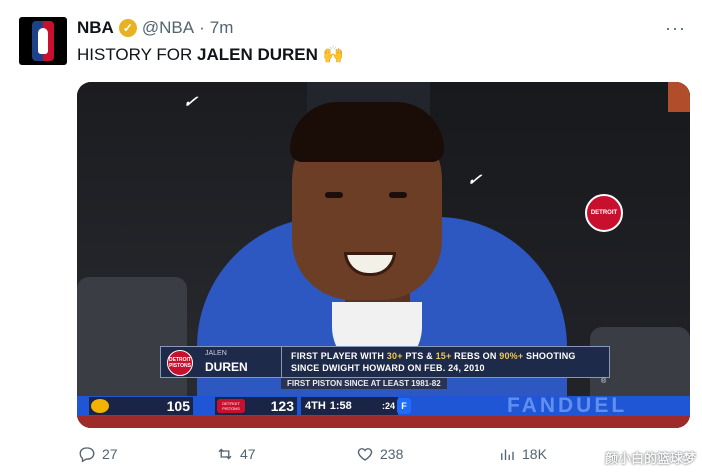  Describe the element at coordinates (43, 41) in the screenshot. I see `nba-avatar` at that location.